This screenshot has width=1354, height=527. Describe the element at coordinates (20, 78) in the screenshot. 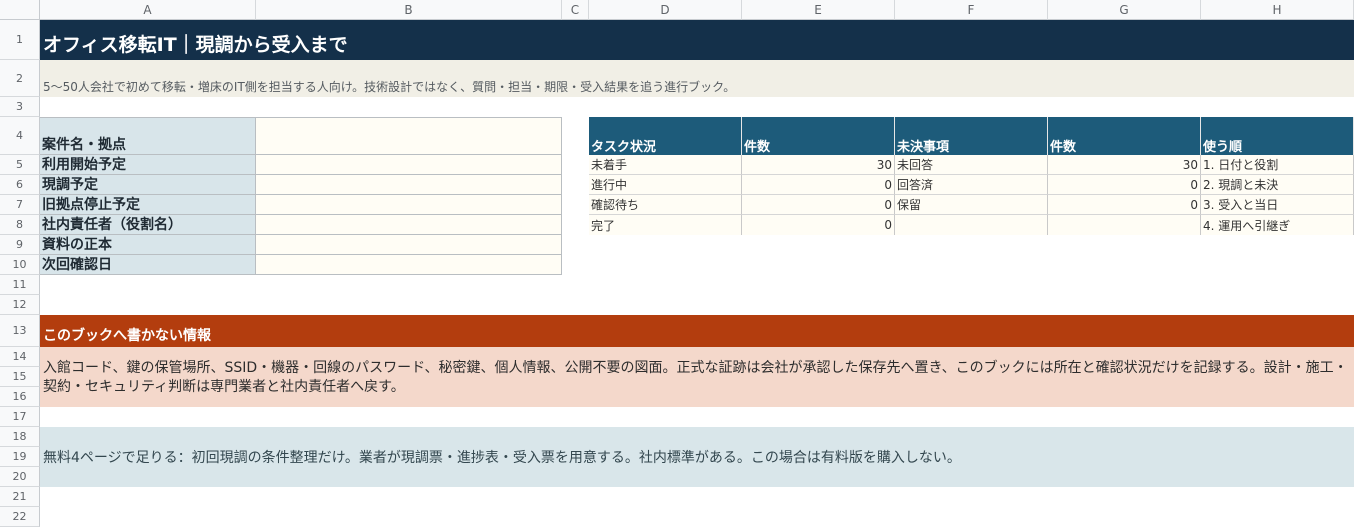

I see `row-header: 2` at that location.